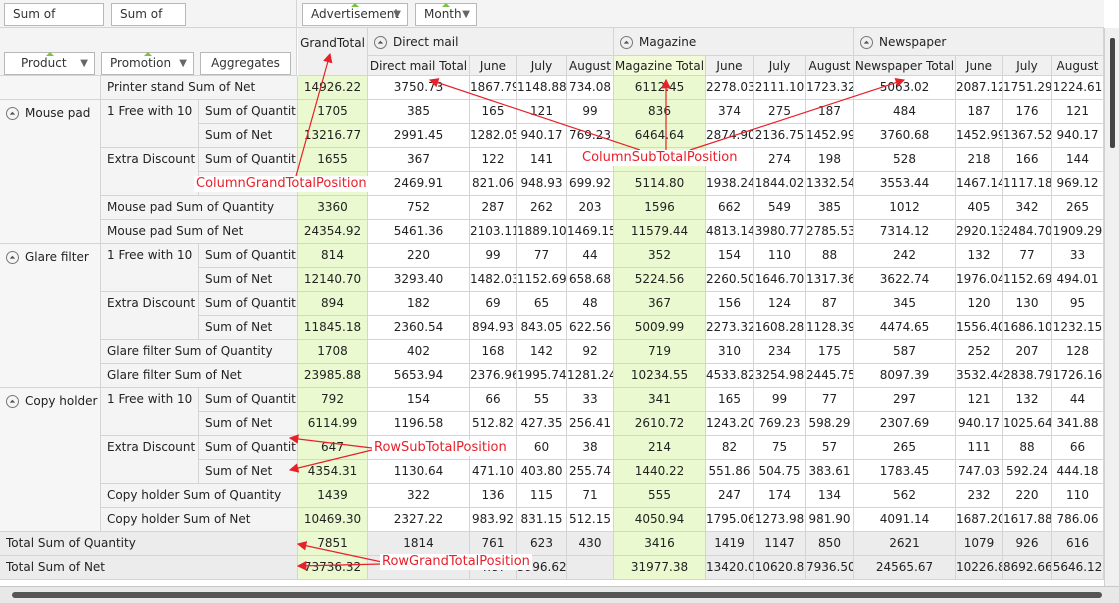 Image resolution: width=1119 pixels, height=603 pixels. Describe the element at coordinates (830, 208) in the screenshot. I see `data-cell: 385` at that location.